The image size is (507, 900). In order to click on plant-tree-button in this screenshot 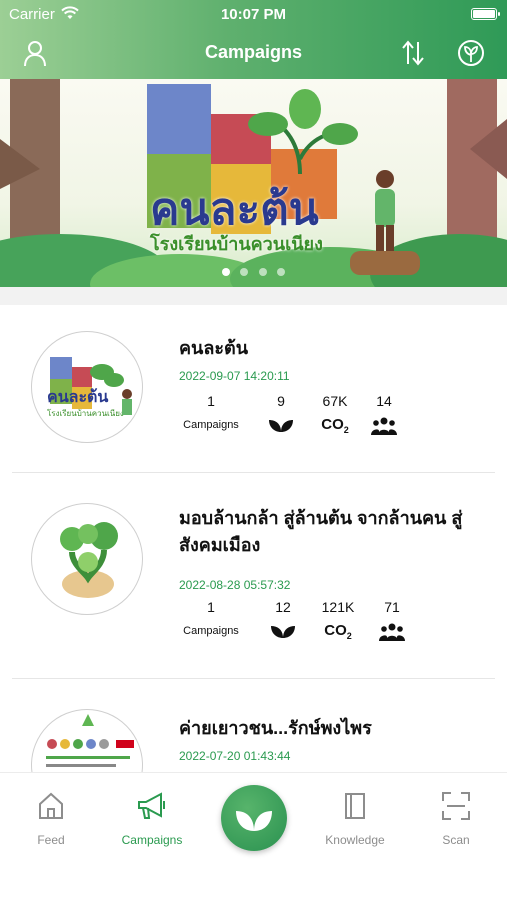, I will do `click(254, 818)`.